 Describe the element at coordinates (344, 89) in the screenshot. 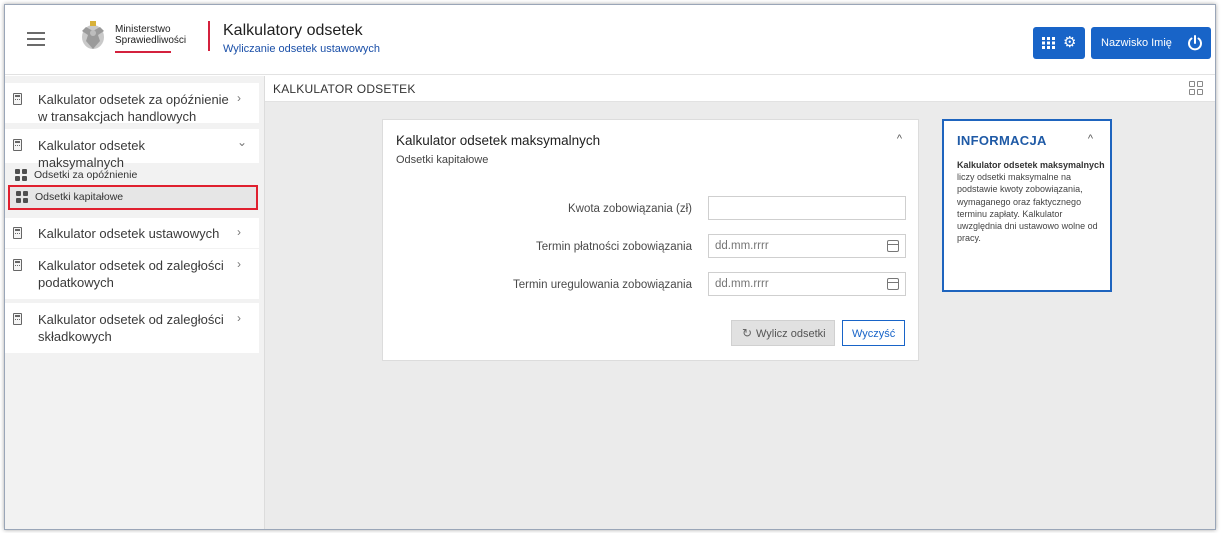

I see `breadcrumb: KALKULATOR ODSETEK` at that location.